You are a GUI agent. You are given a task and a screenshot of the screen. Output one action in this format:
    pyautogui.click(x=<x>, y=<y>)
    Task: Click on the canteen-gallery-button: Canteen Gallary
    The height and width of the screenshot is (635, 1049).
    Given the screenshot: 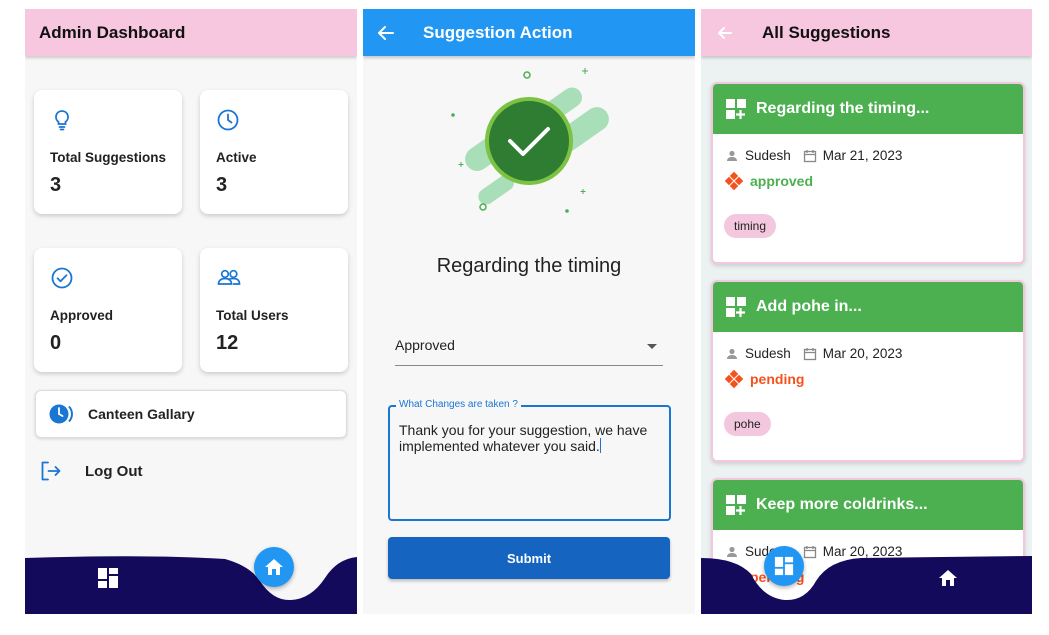 What is the action you would take?
    pyautogui.click(x=191, y=414)
    